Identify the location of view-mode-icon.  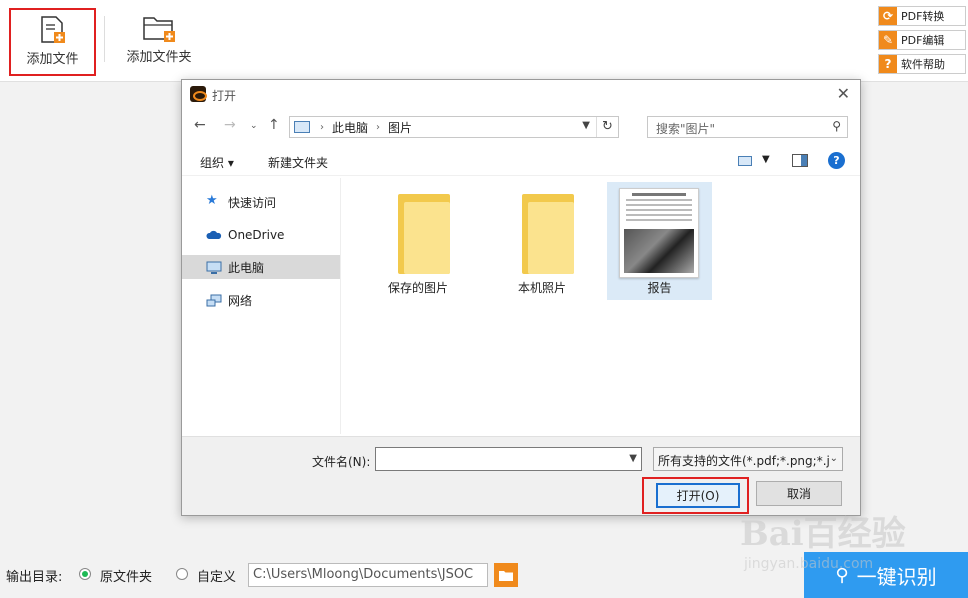
(745, 161).